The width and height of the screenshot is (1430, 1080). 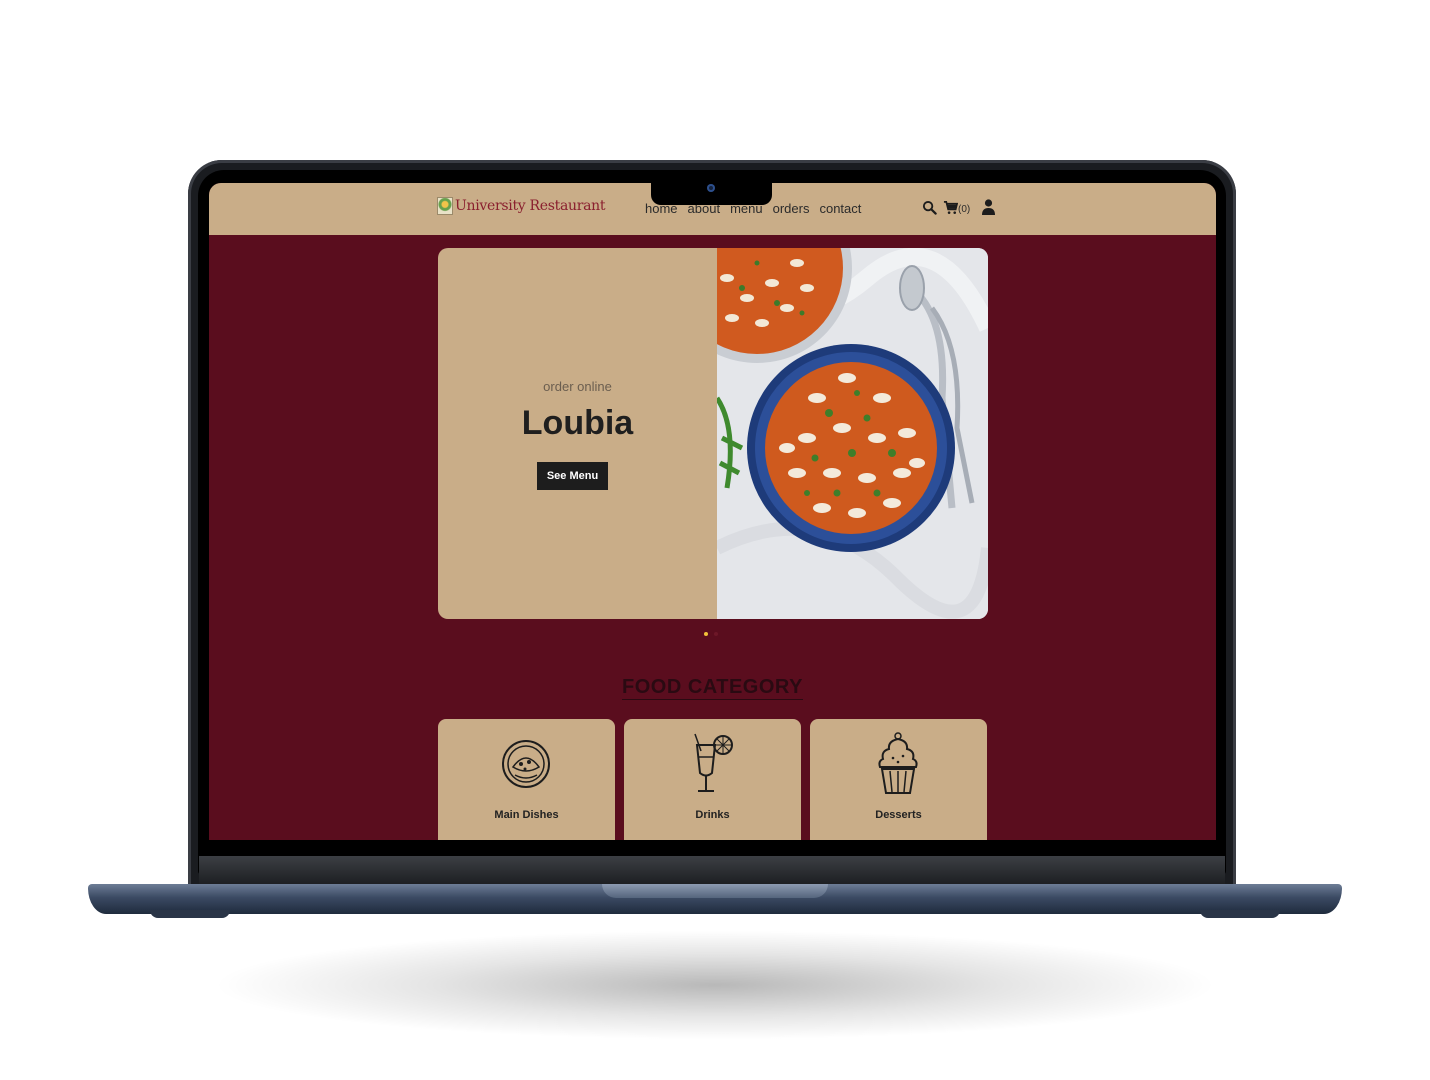 What do you see at coordinates (898, 815) in the screenshot?
I see `category-label: Desserts` at bounding box center [898, 815].